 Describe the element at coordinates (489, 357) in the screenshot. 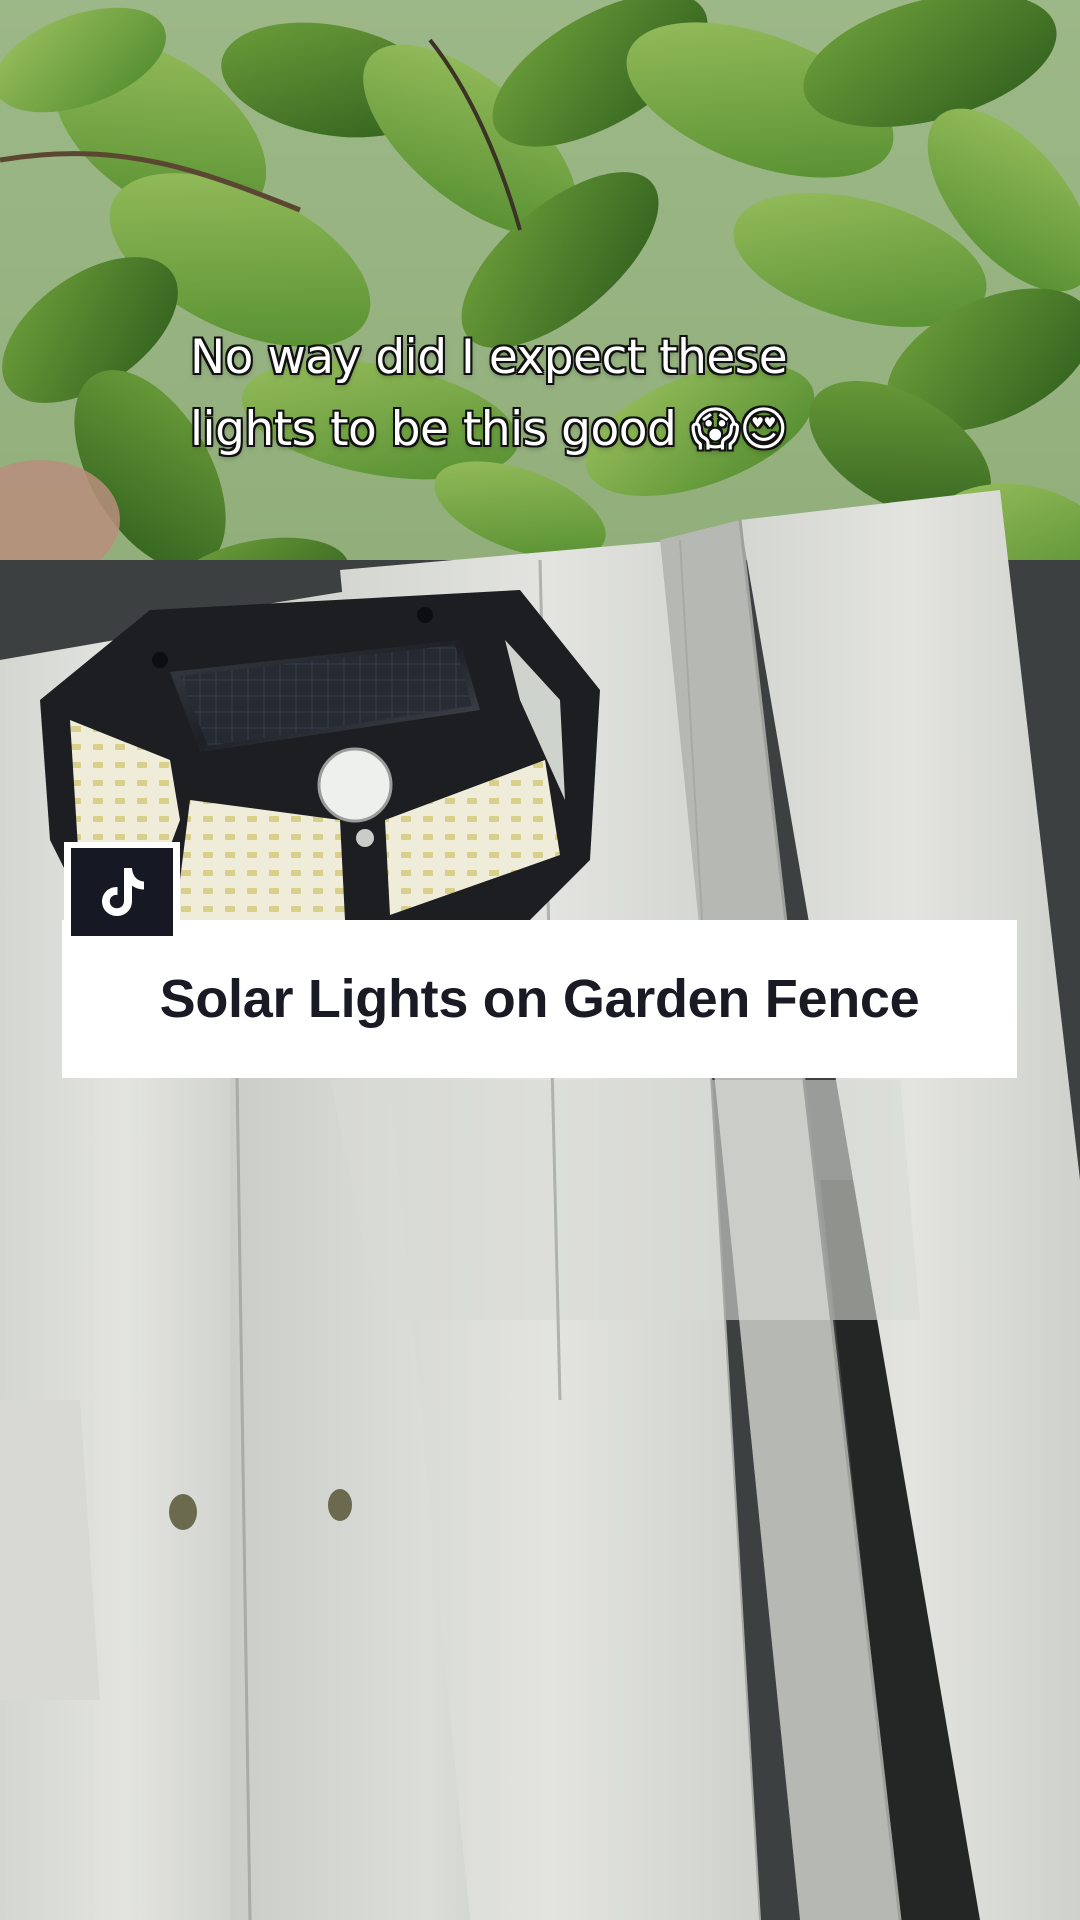

I see `caption-line-1: No way did I expect these` at that location.